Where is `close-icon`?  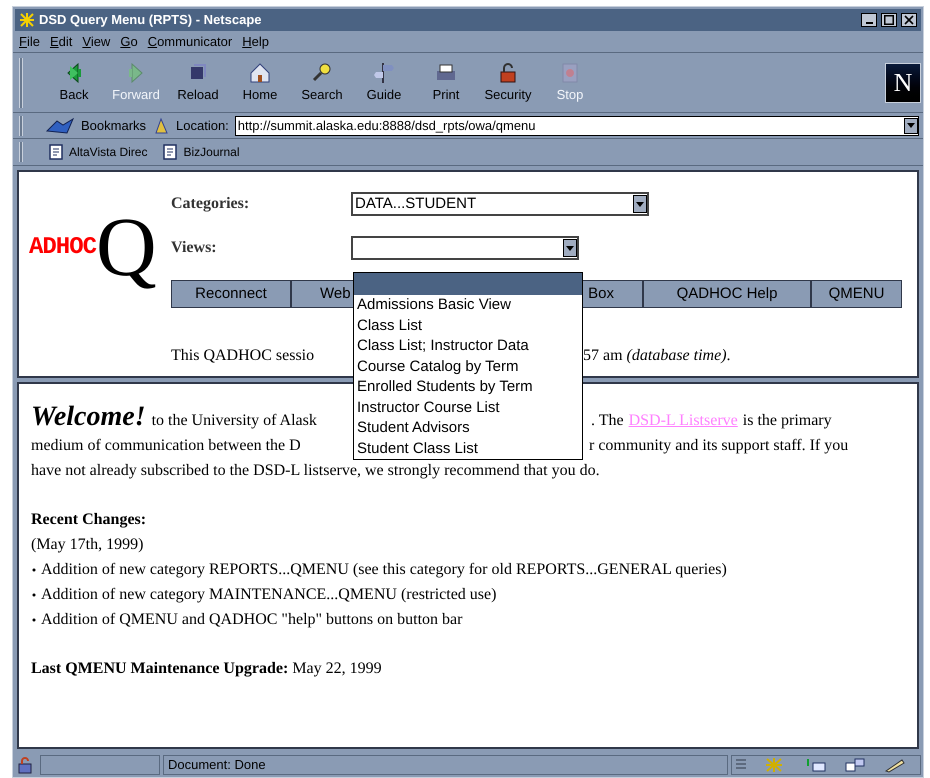
close-icon is located at coordinates (909, 20).